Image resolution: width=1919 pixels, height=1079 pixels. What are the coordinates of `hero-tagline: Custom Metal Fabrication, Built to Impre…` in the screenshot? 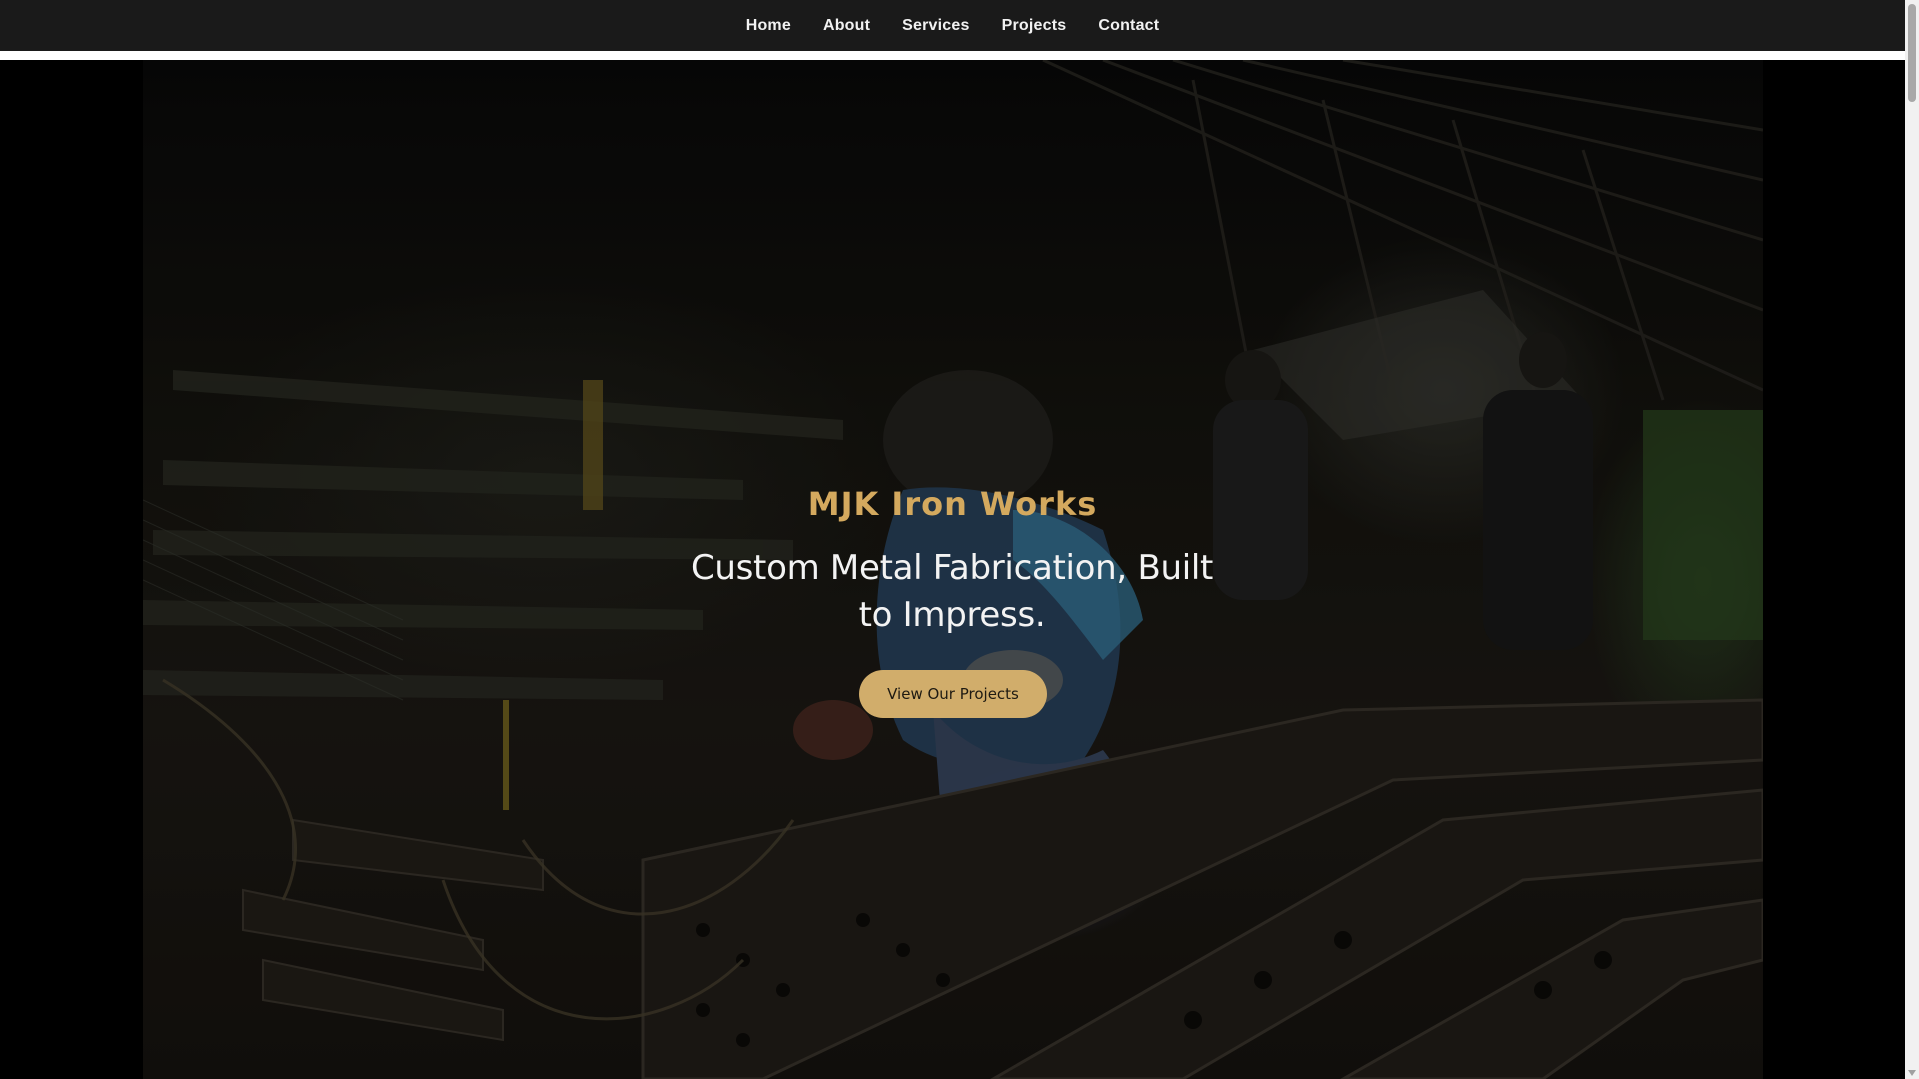 It's located at (952, 591).